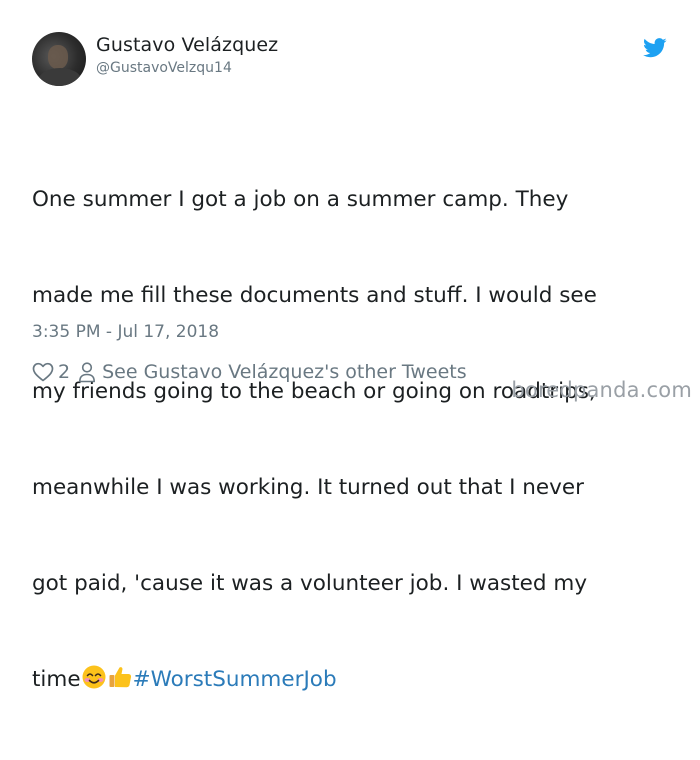 The height and width of the screenshot is (760, 700). Describe the element at coordinates (60, 77) in the screenshot. I see `avatar-shoulders` at that location.